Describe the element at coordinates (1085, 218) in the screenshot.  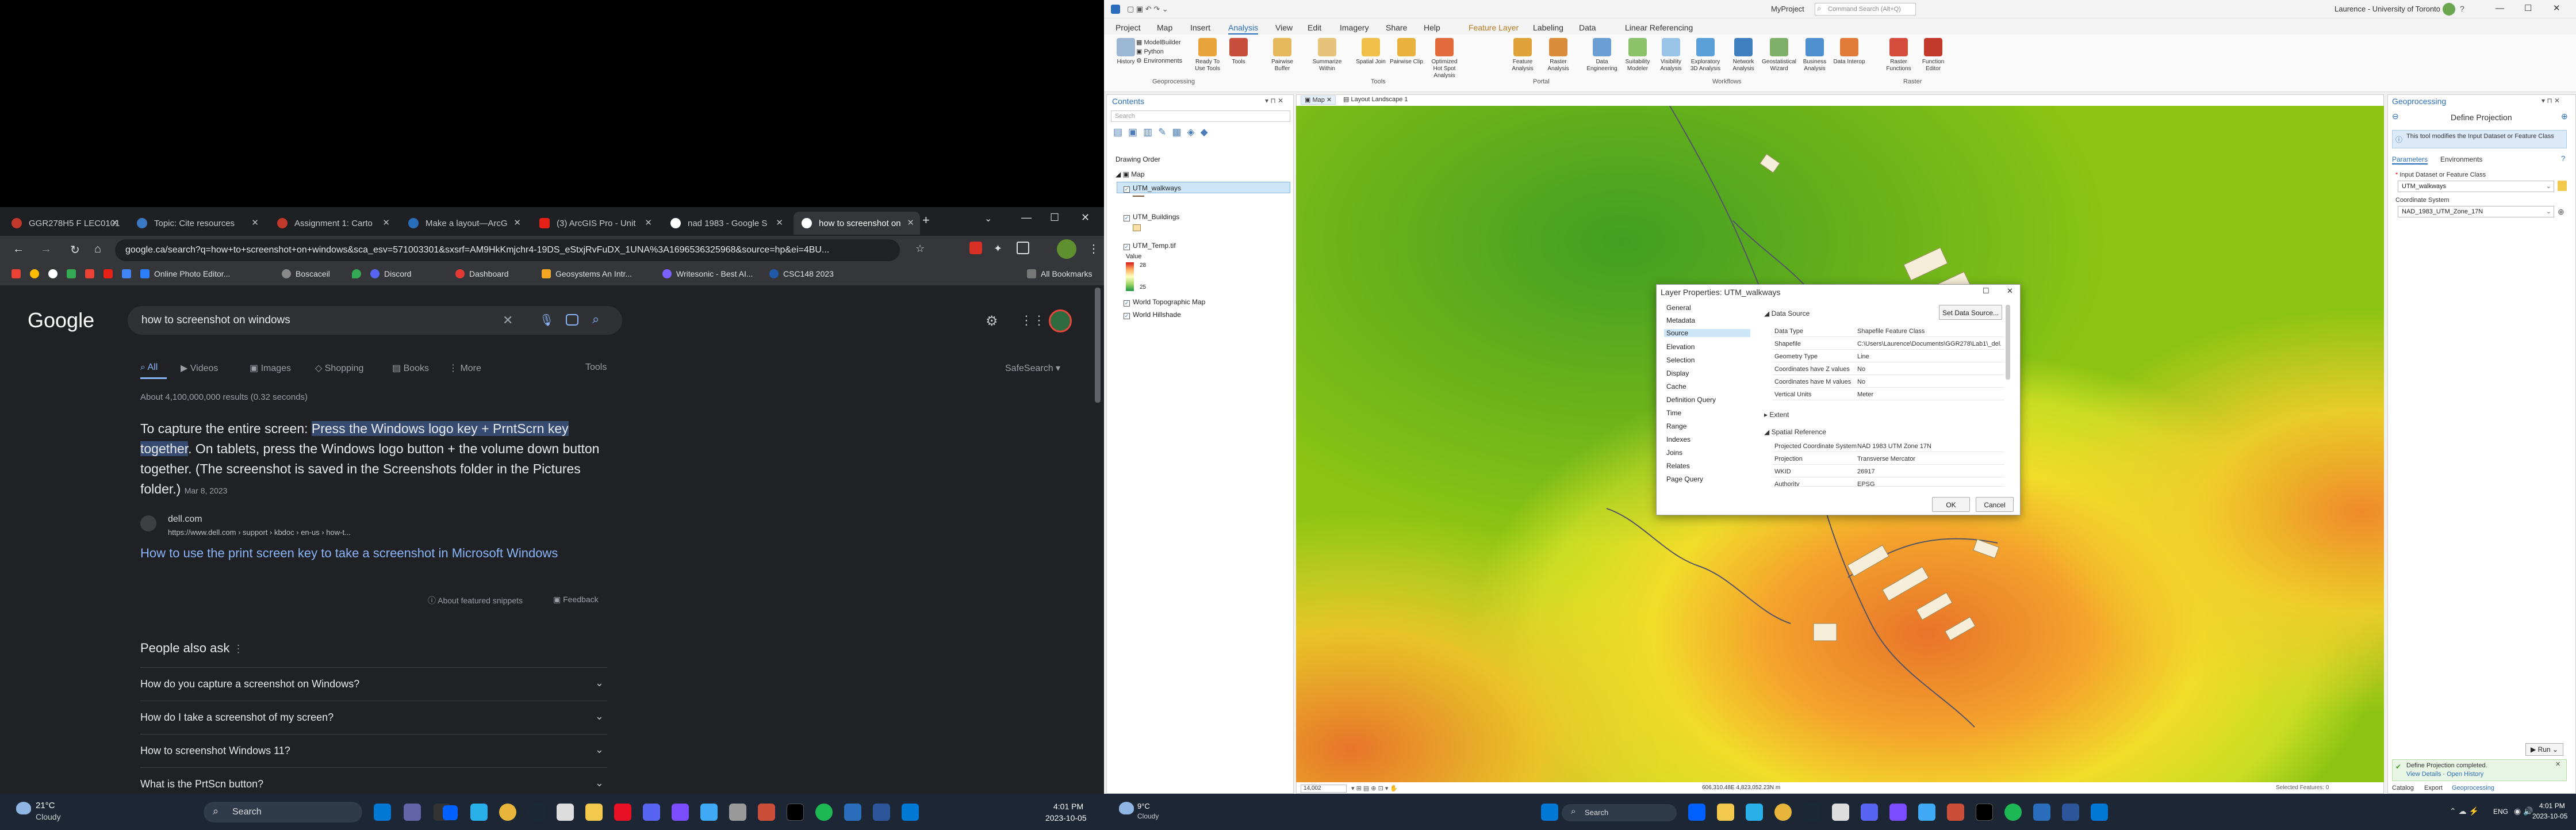
I see `close-window-button: ✕` at that location.